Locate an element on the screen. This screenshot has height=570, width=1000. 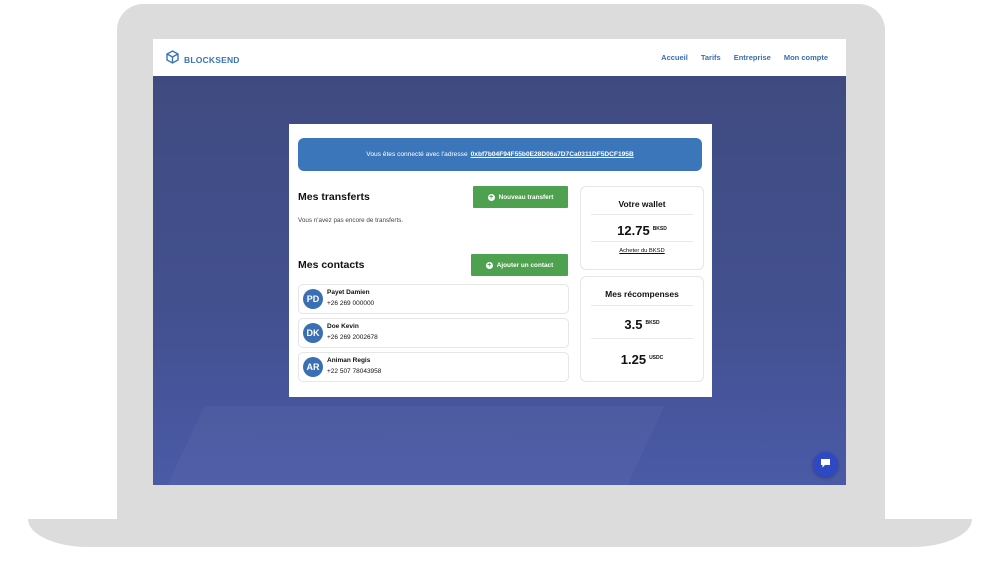
banner-text: Vous êtes connecté avec l'adresse is located at coordinates (417, 154).